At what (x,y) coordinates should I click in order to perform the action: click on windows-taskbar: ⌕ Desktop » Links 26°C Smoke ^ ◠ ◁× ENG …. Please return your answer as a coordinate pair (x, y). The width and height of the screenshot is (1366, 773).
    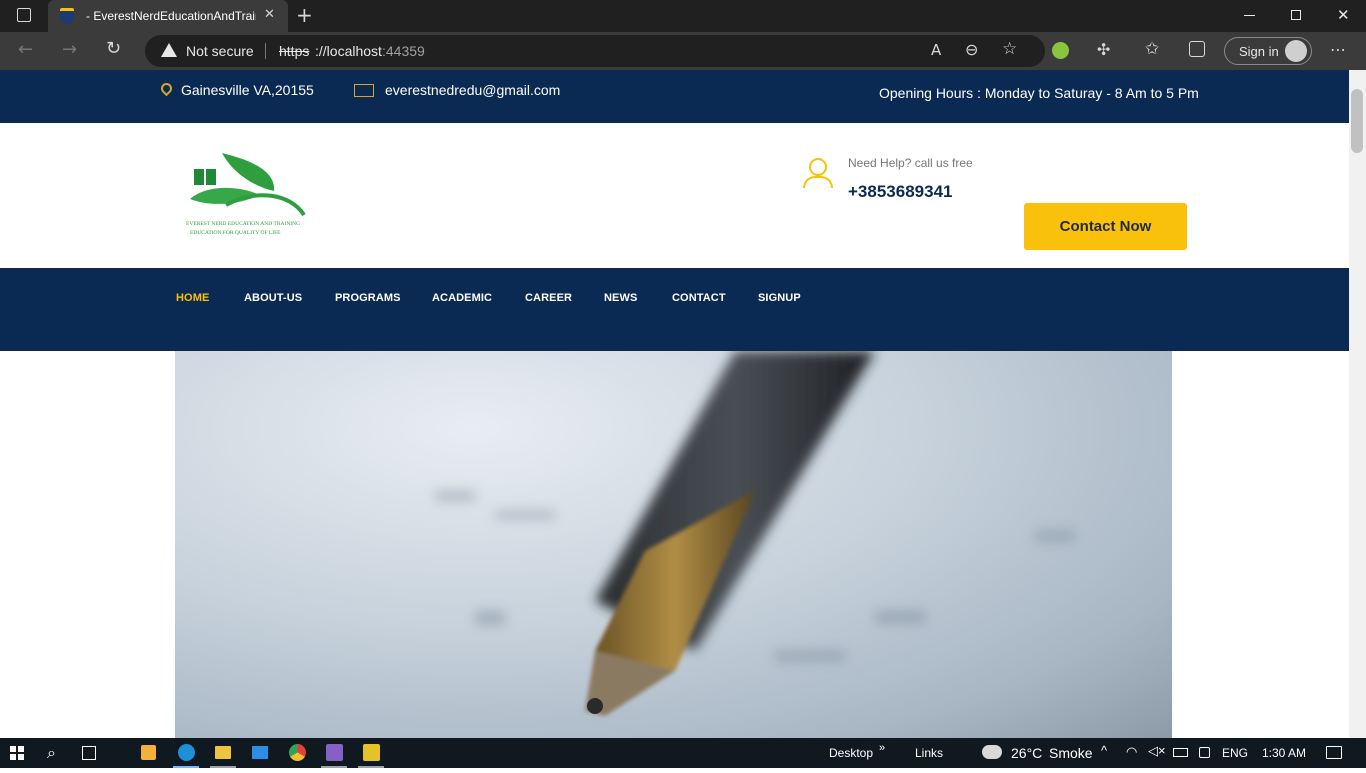
    Looking at the image, I should click on (683, 753).